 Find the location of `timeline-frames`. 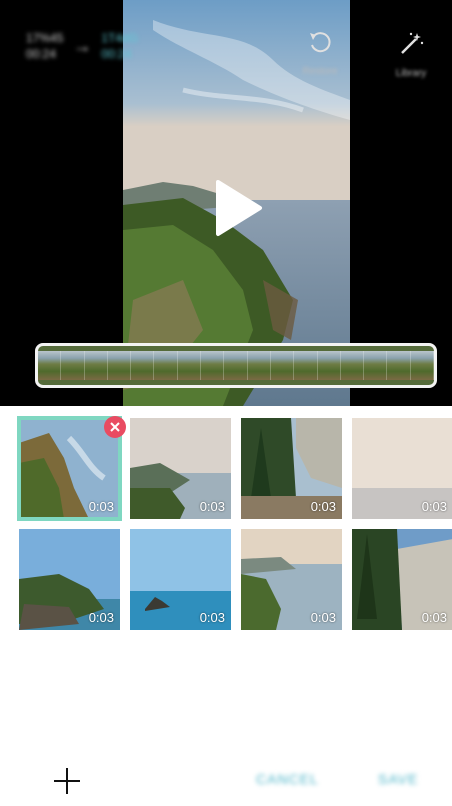

timeline-frames is located at coordinates (236, 365).